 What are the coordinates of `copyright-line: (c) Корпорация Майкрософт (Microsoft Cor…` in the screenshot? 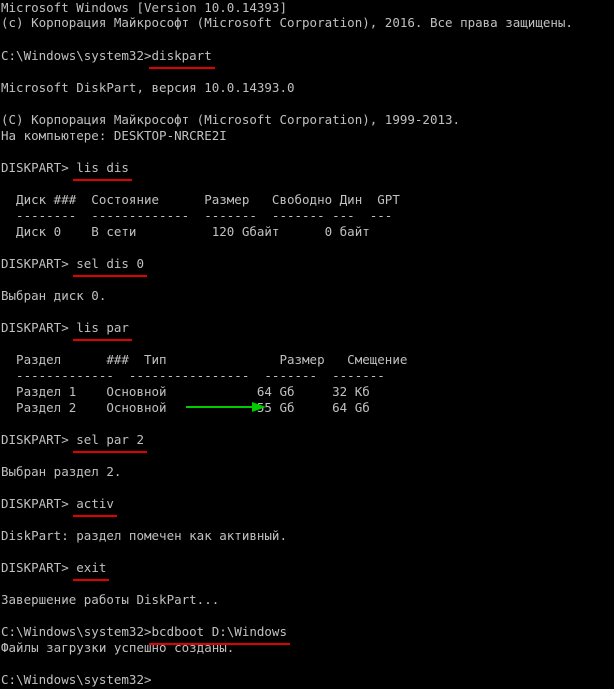 It's located at (287, 22).